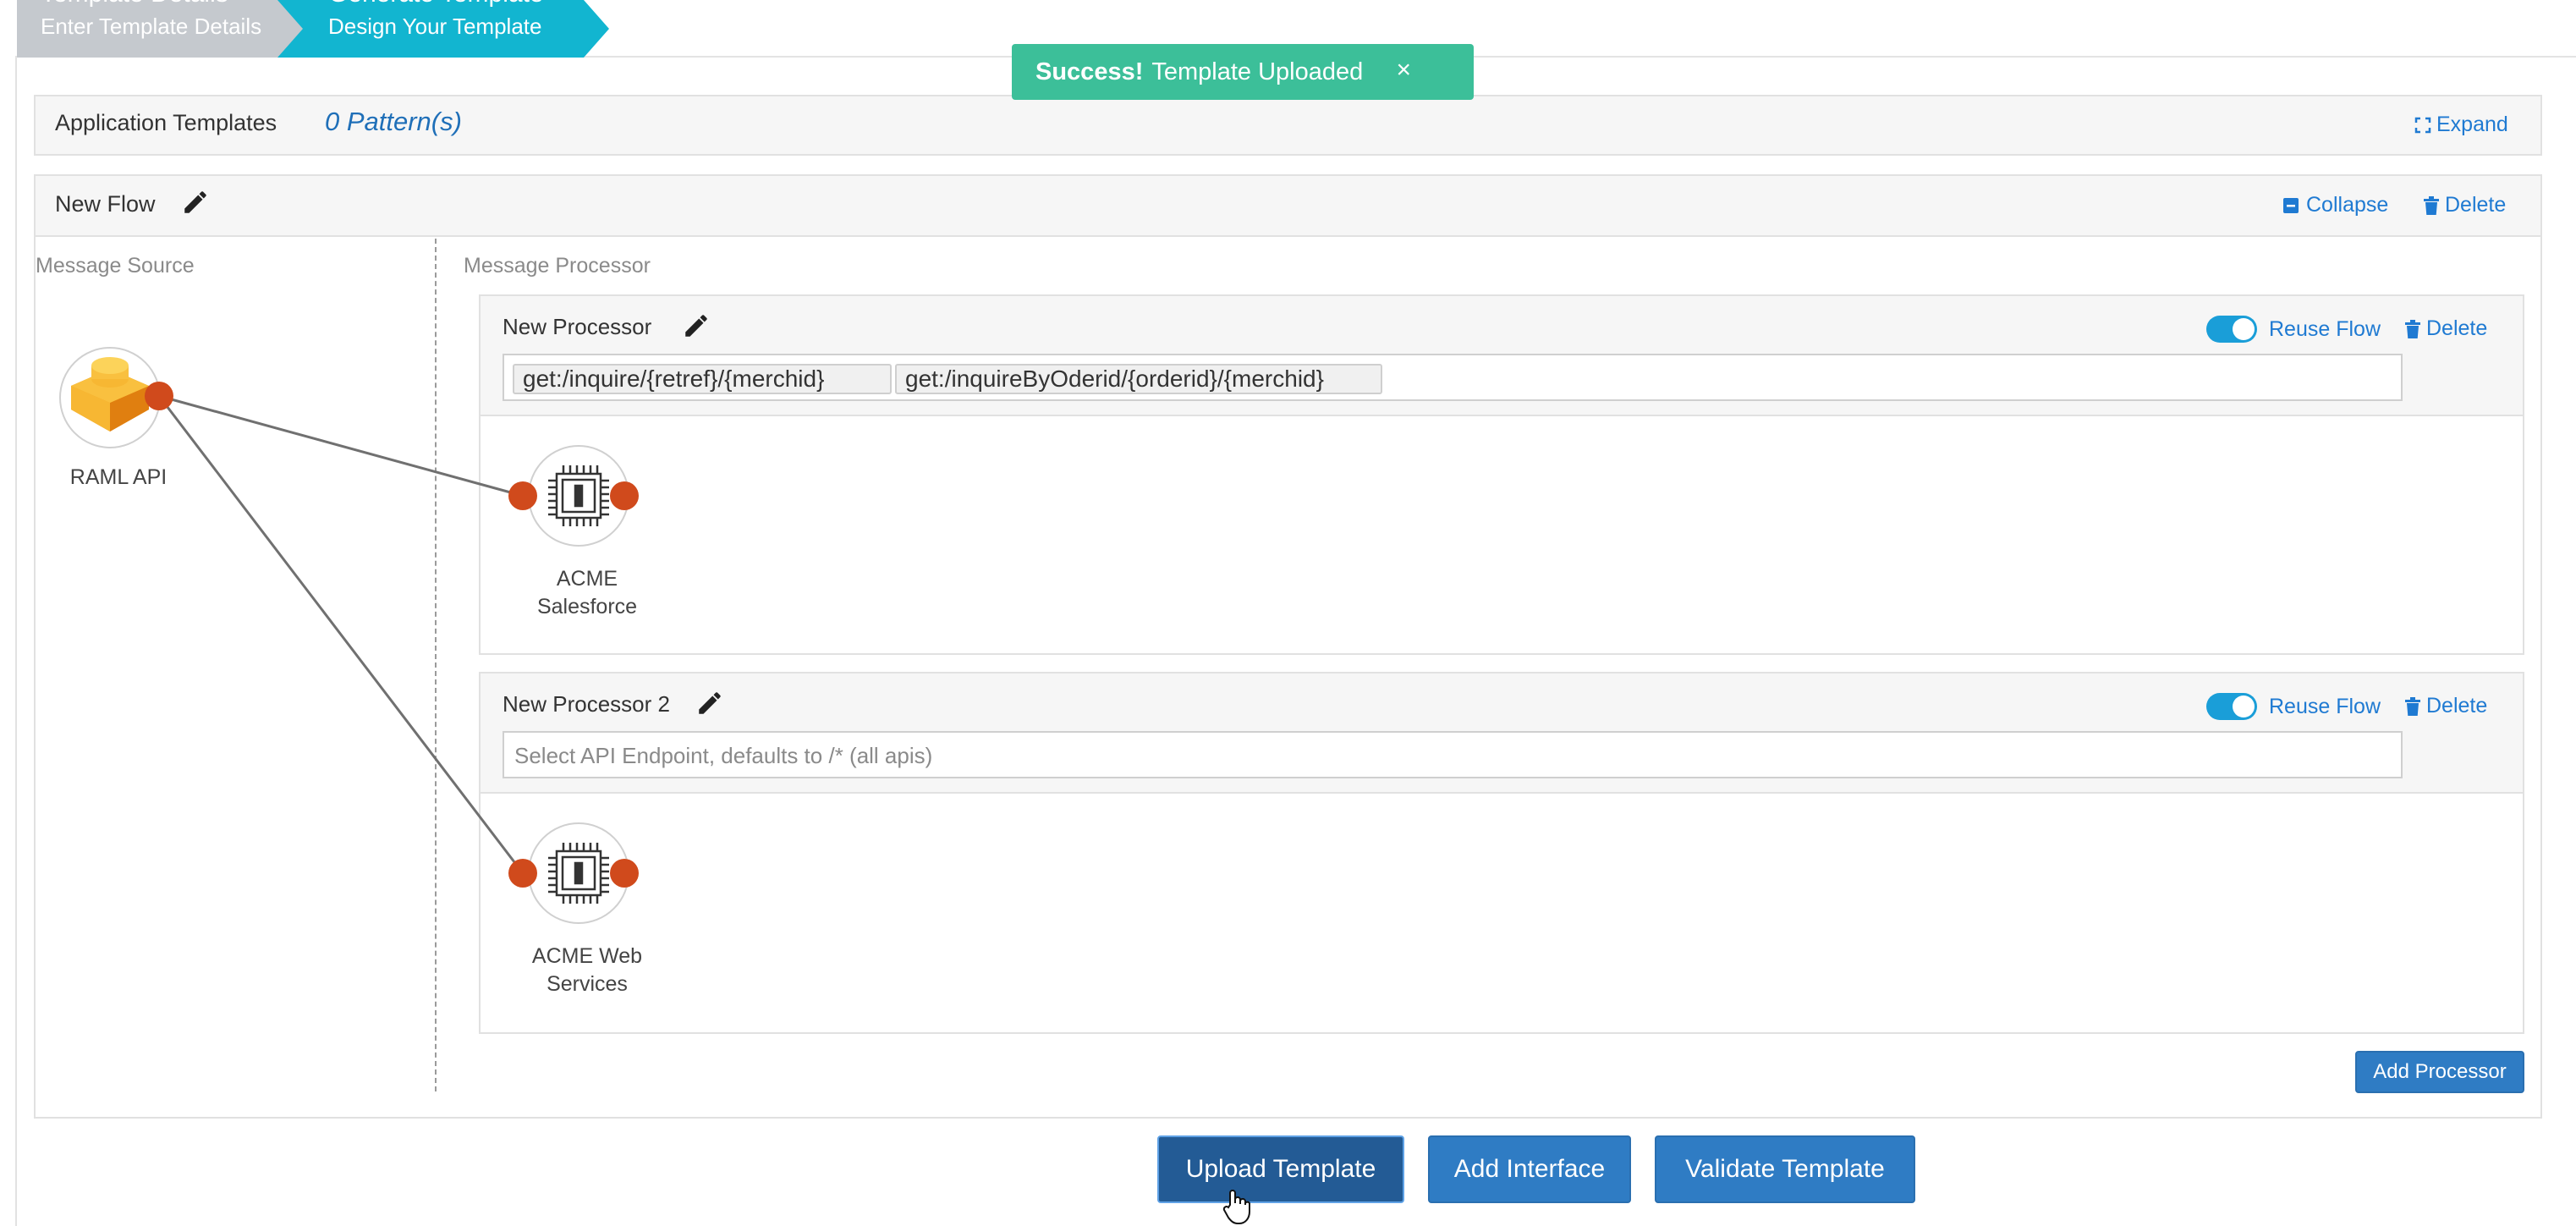 The height and width of the screenshot is (1226, 2576). I want to click on node-label-line: ACME Web, so click(587, 956).